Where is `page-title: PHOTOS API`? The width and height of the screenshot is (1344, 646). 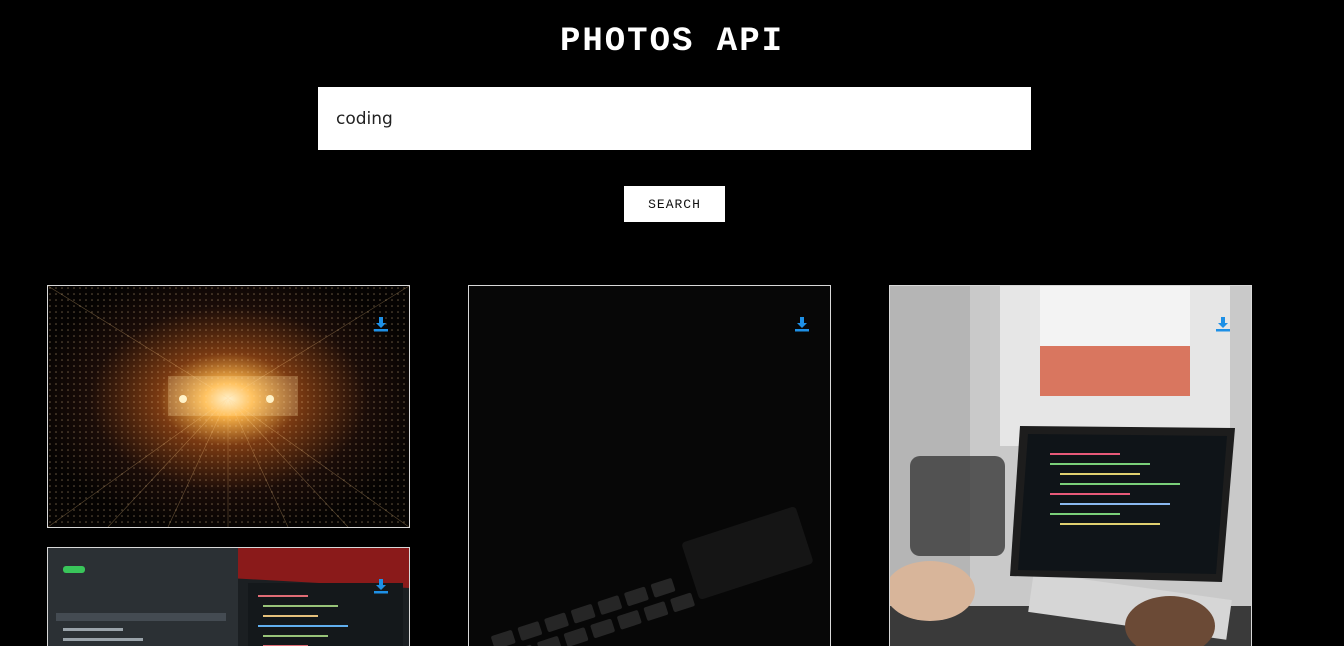
page-title: PHOTOS API is located at coordinates (672, 42).